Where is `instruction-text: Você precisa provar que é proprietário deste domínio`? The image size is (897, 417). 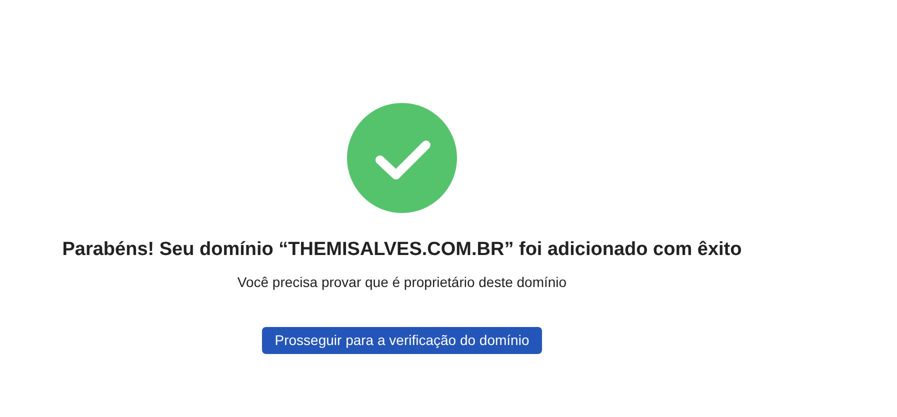
instruction-text: Você precisa provar que é proprietário deste domínio is located at coordinates (402, 282).